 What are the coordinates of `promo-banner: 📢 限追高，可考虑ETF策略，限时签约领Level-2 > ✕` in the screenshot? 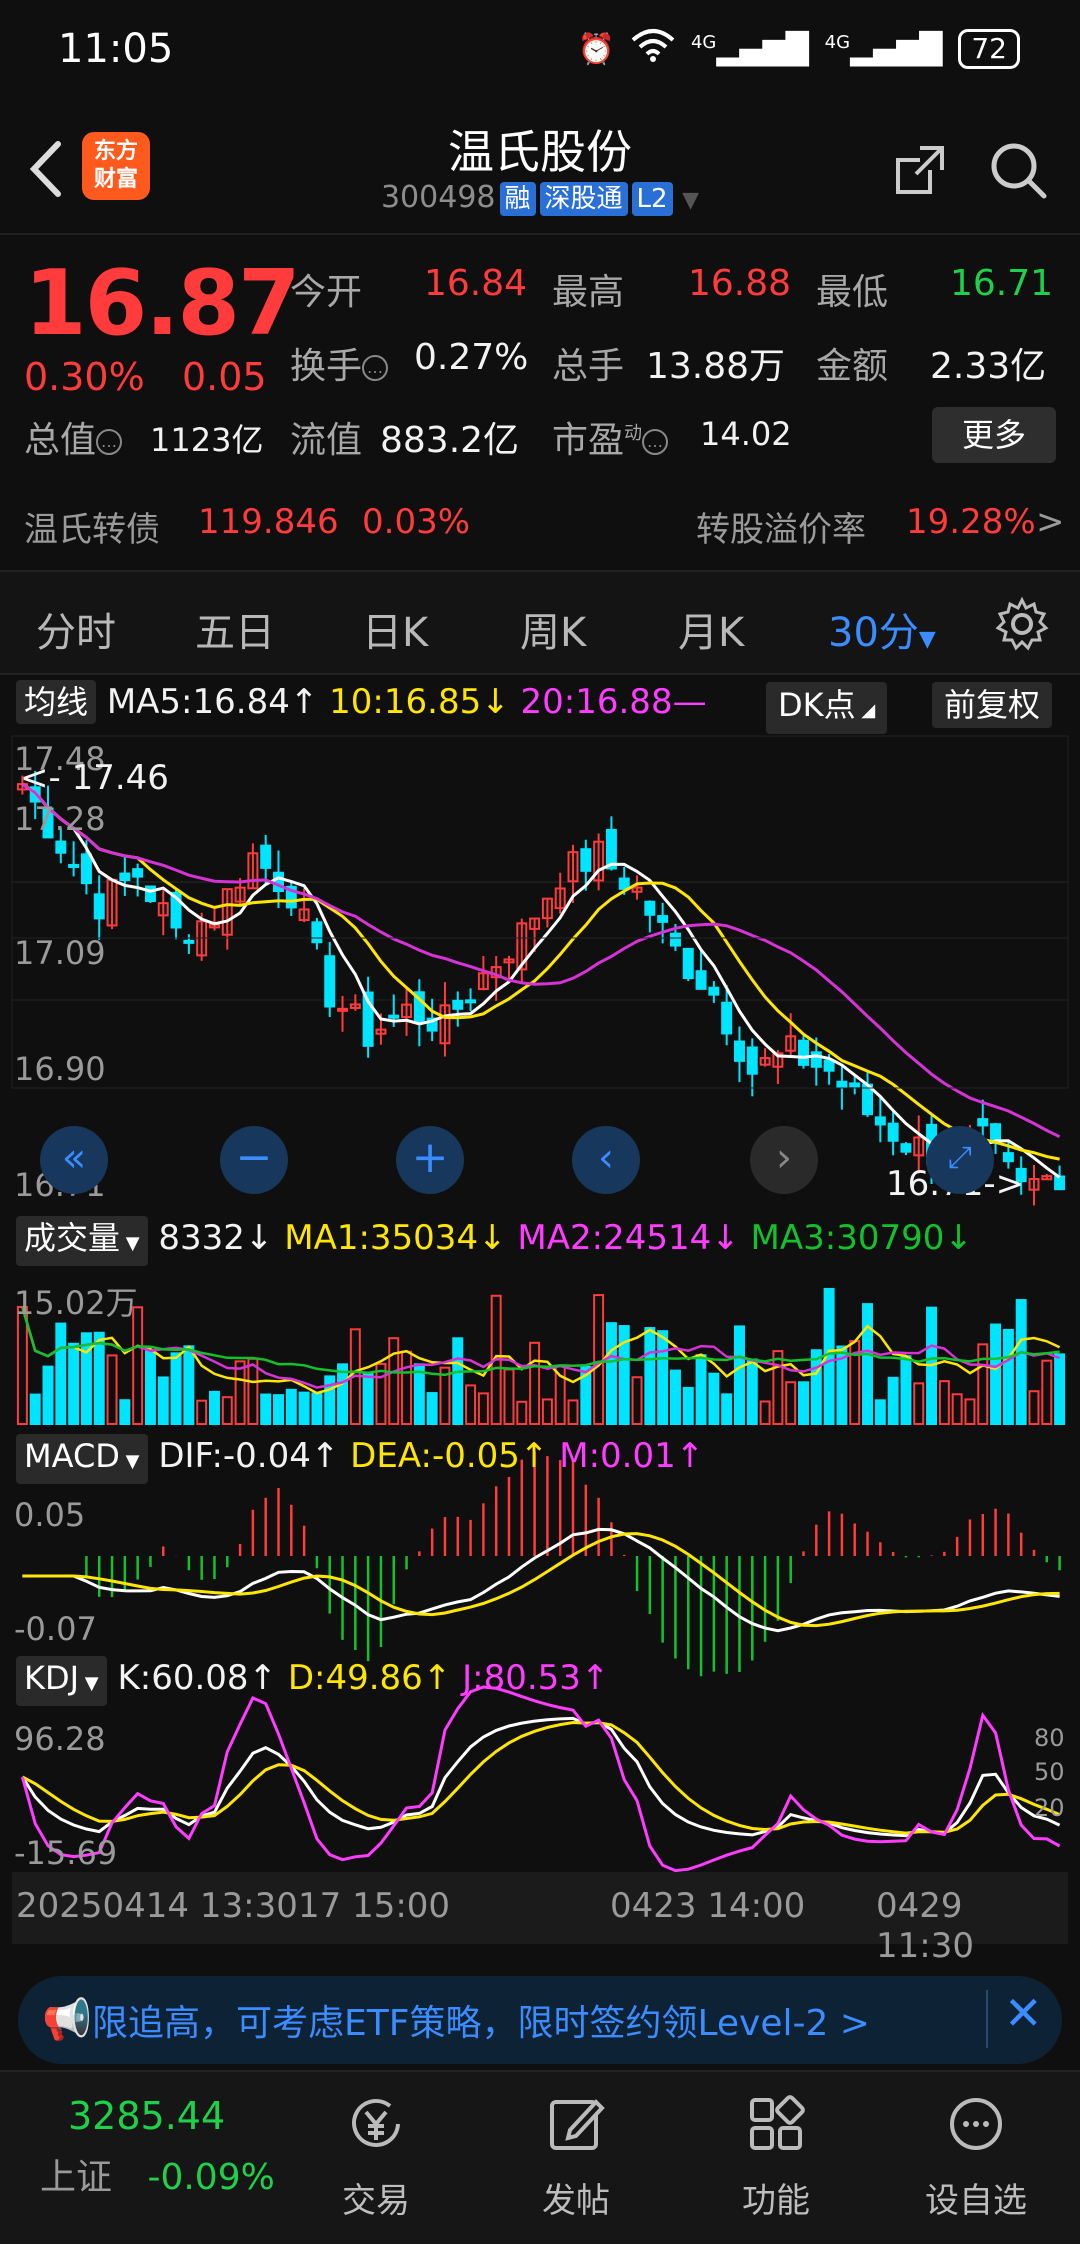 It's located at (540, 2020).